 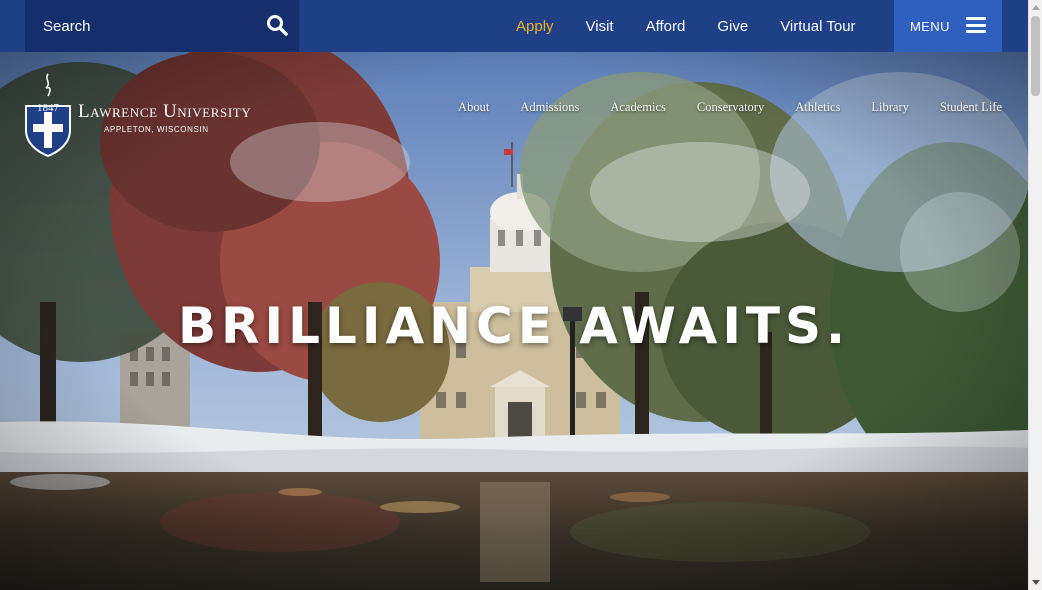 What do you see at coordinates (600, 26) in the screenshot?
I see `visit-link: Visit` at bounding box center [600, 26].